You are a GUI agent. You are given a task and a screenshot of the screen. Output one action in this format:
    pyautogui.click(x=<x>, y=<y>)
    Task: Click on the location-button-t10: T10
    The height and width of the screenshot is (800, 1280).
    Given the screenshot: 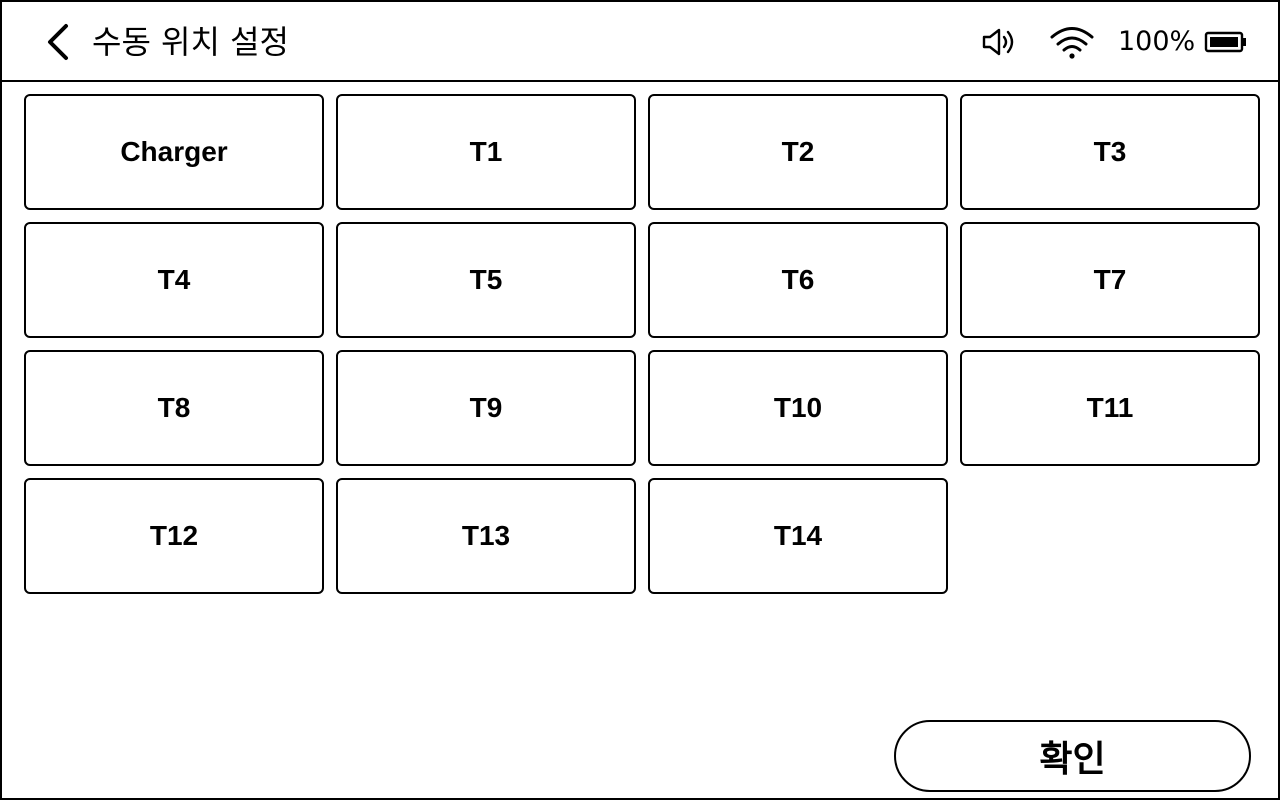 What is the action you would take?
    pyautogui.click(x=798, y=408)
    